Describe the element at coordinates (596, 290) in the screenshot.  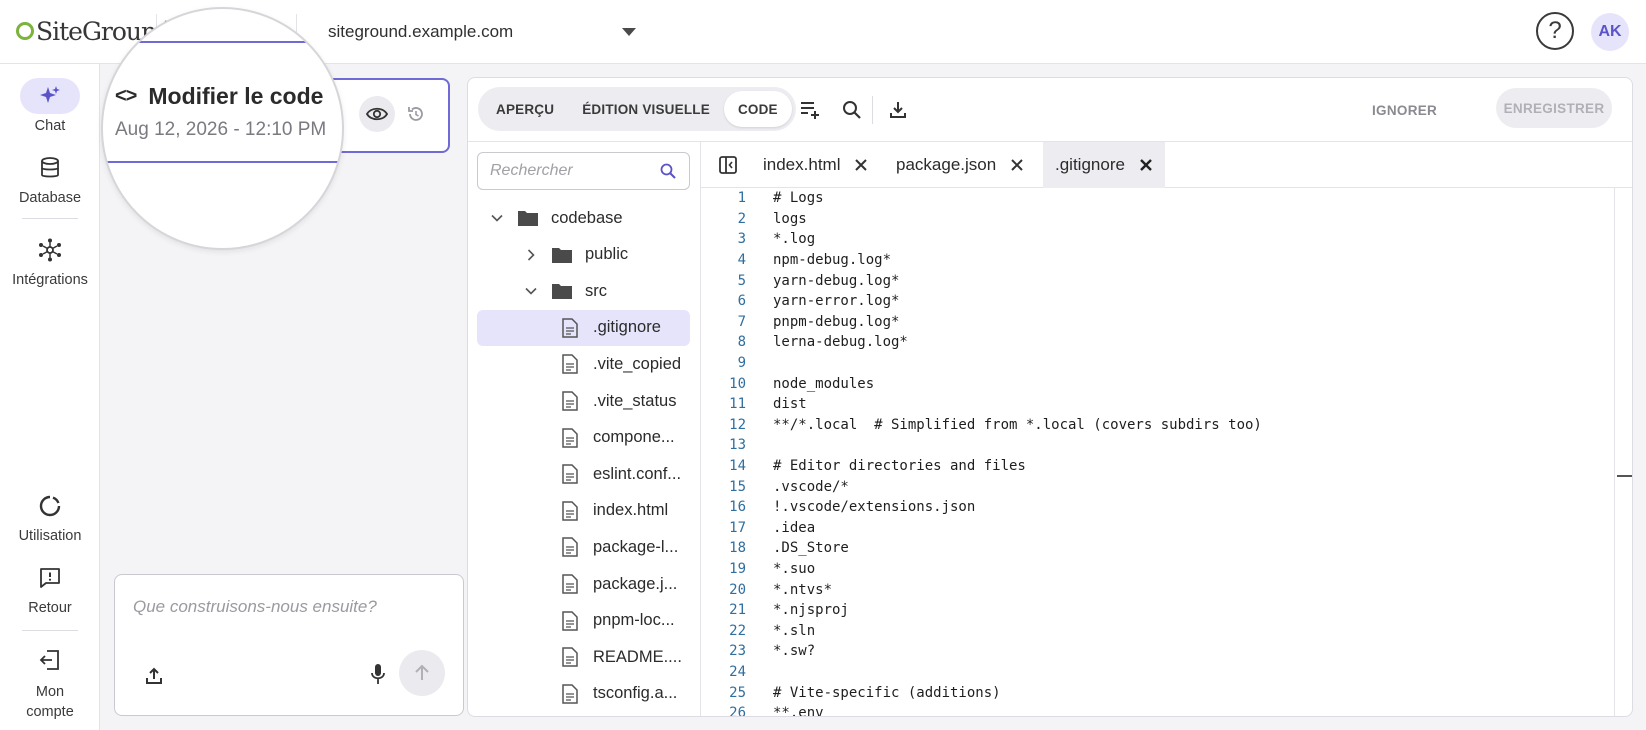
I see `tree-item-label: src` at that location.